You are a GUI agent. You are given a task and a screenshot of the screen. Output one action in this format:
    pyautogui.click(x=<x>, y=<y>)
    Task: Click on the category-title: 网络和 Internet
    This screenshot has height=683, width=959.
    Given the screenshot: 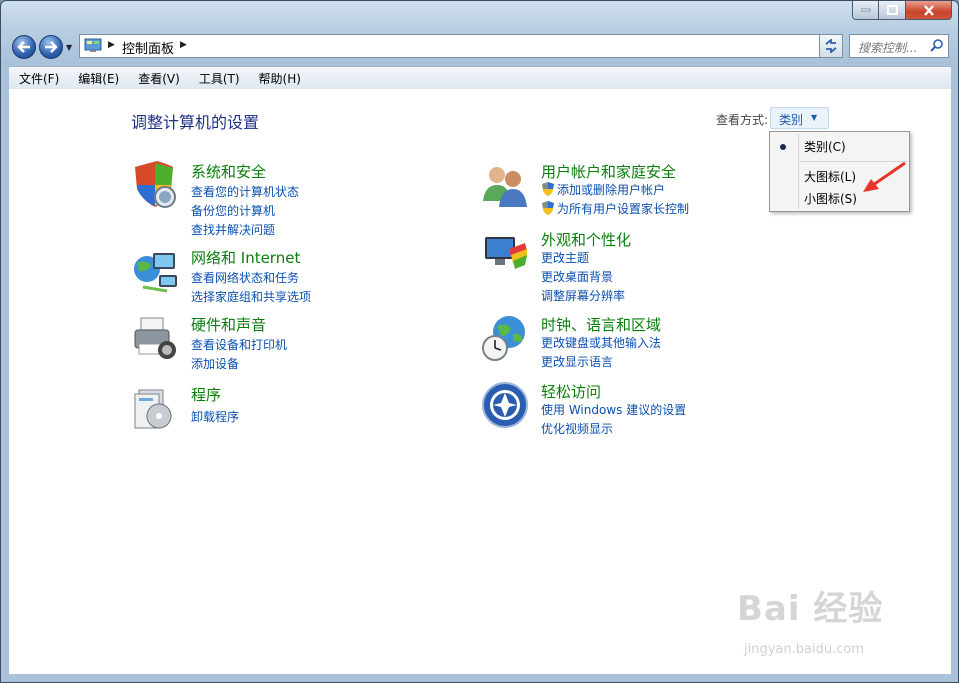 What is the action you would take?
    pyautogui.click(x=245, y=257)
    